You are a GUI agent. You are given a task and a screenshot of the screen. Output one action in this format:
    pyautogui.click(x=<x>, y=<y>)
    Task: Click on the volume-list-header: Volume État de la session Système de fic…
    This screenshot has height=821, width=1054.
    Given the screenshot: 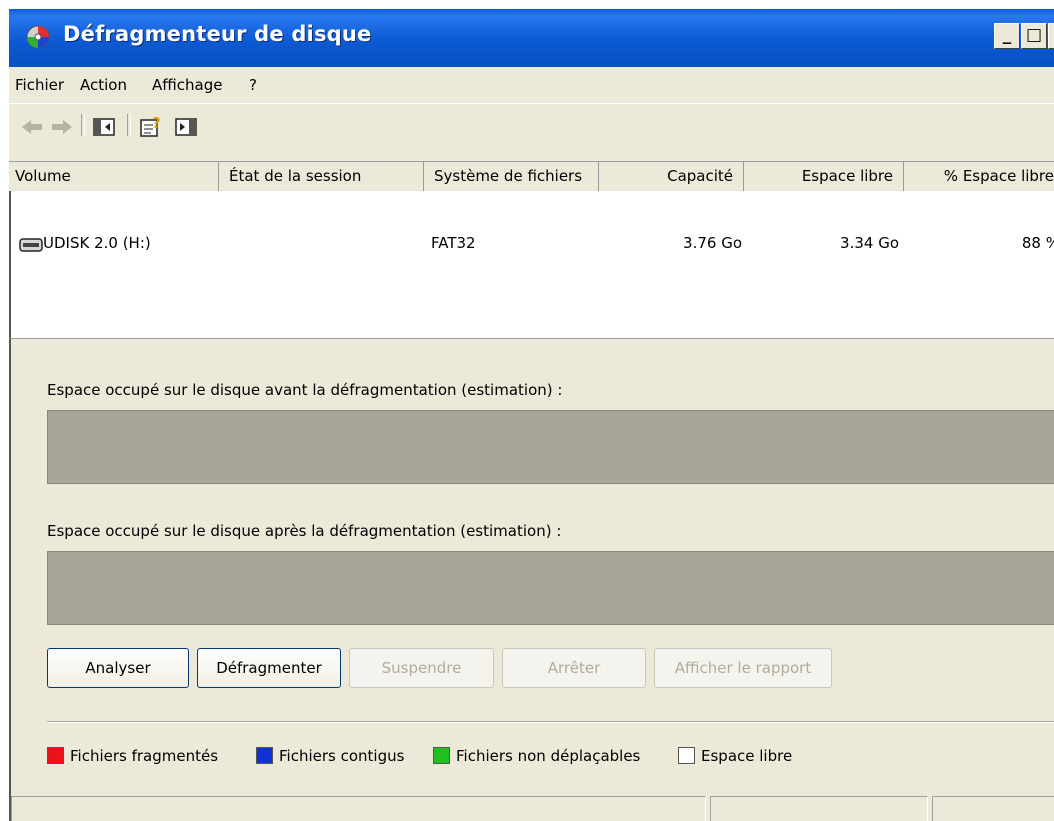 What is the action you would take?
    pyautogui.click(x=531, y=176)
    